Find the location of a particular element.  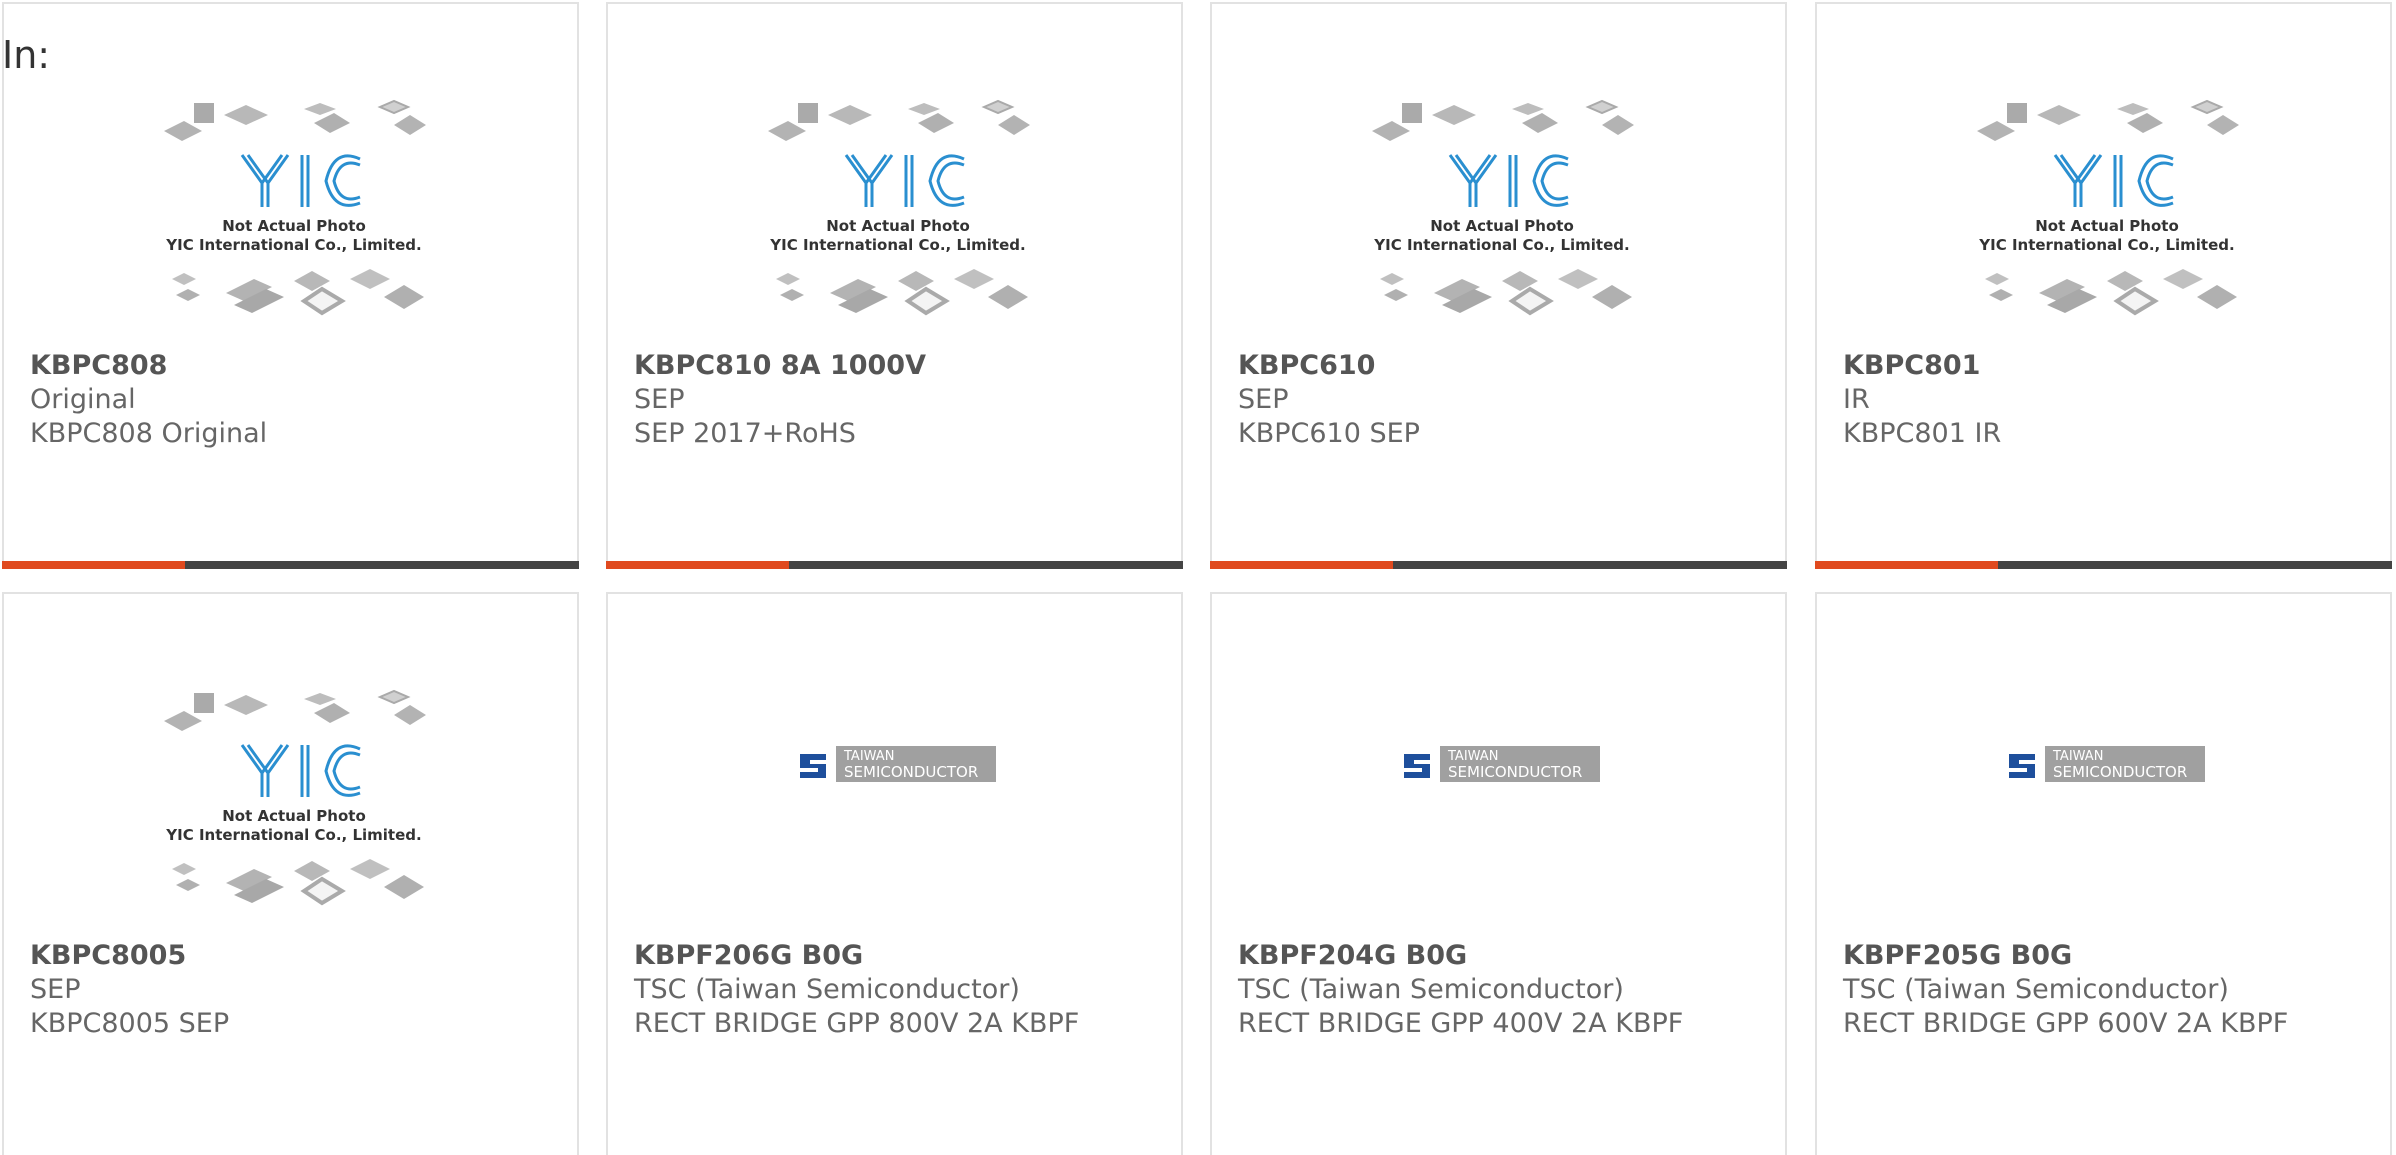

part-number: KBPC810 8A 1000V is located at coordinates (902, 366).